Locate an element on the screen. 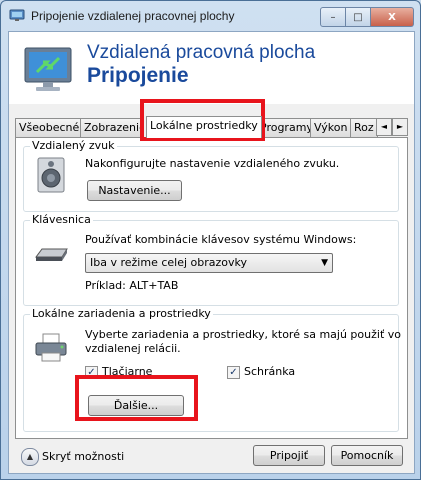 The height and width of the screenshot is (480, 421). window-title: Pripojenie vzdialenej pracovnej plochy is located at coordinates (133, 16).